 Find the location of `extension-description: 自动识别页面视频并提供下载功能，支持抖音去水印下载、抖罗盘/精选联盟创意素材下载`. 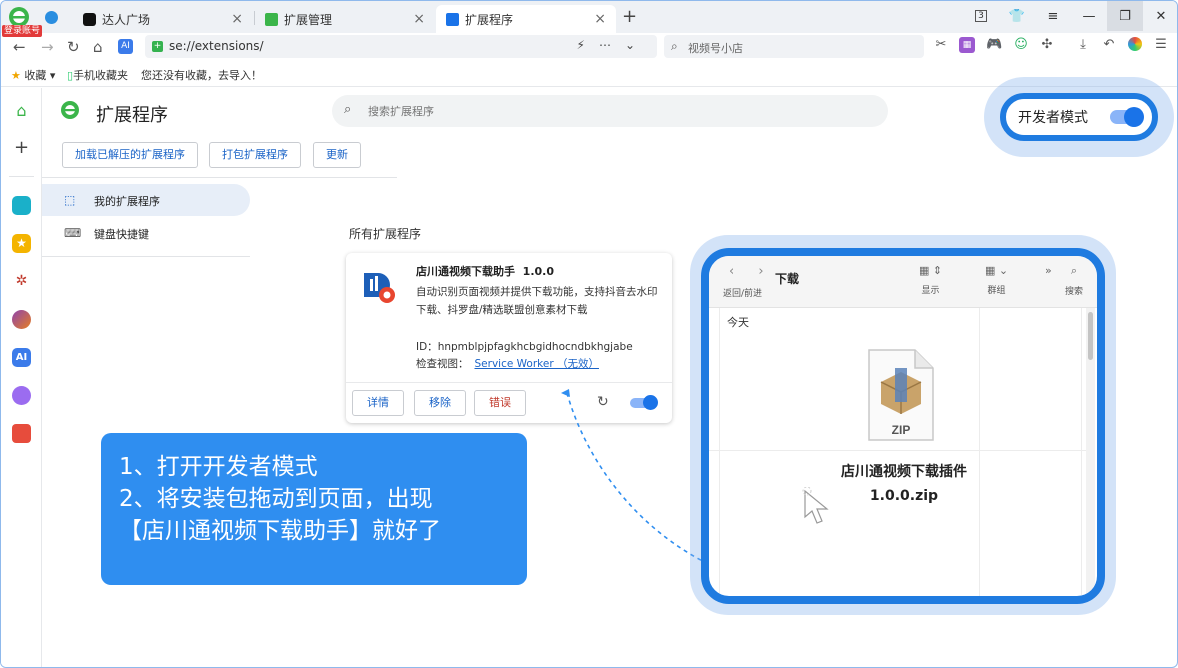

extension-description: 自动识别页面视频并提供下载功能，支持抖音去水印下载、抖罗盘/精选联盟创意素材下载 is located at coordinates (537, 301).